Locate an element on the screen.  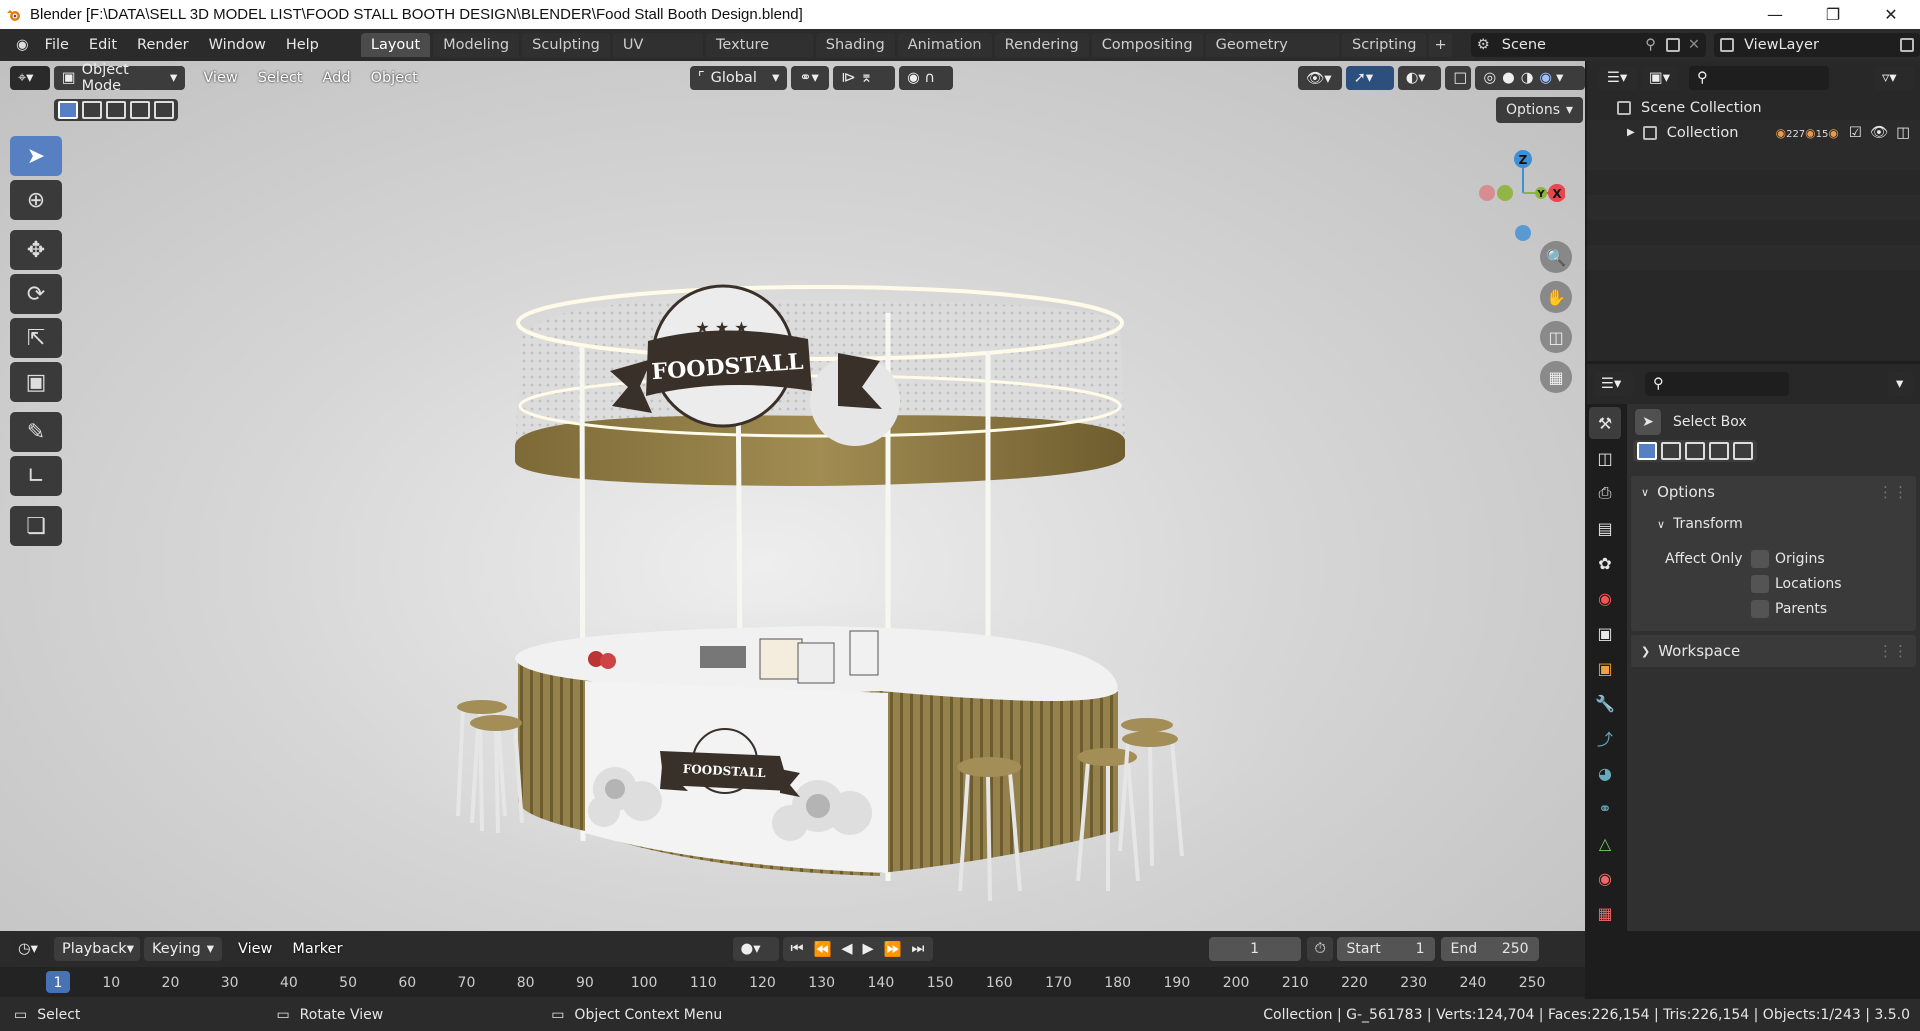
transform-tool: ▣ is located at coordinates (36, 382).